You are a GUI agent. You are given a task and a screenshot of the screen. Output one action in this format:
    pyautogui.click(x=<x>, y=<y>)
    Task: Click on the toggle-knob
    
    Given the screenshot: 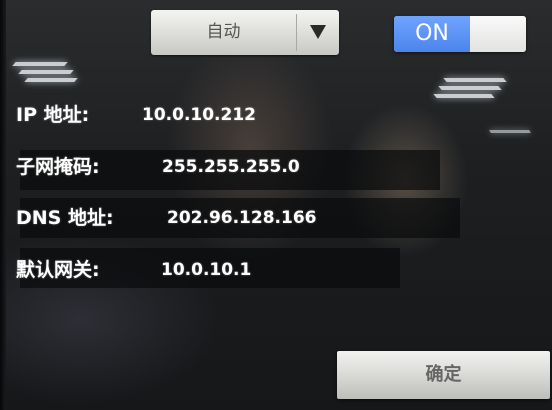 What is the action you would take?
    pyautogui.click(x=498, y=34)
    